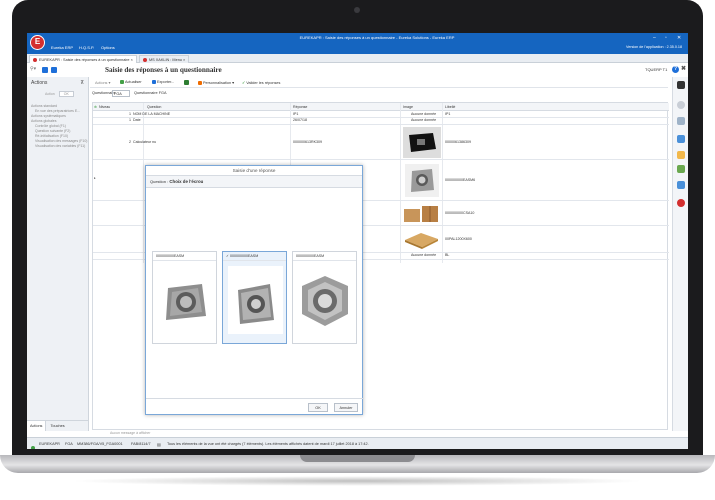  I want to click on close-icon: ✖, so click(683, 68).